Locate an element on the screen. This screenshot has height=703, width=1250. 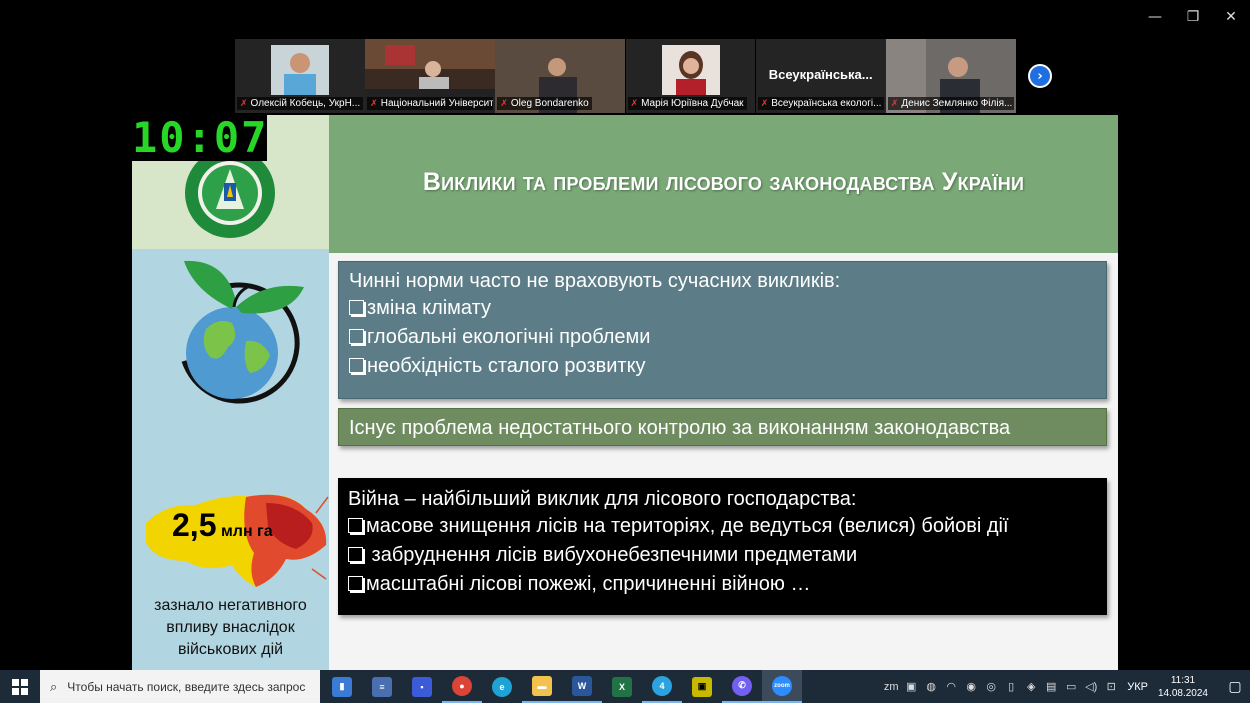
minimize-icon: — is located at coordinates (1155, 17).